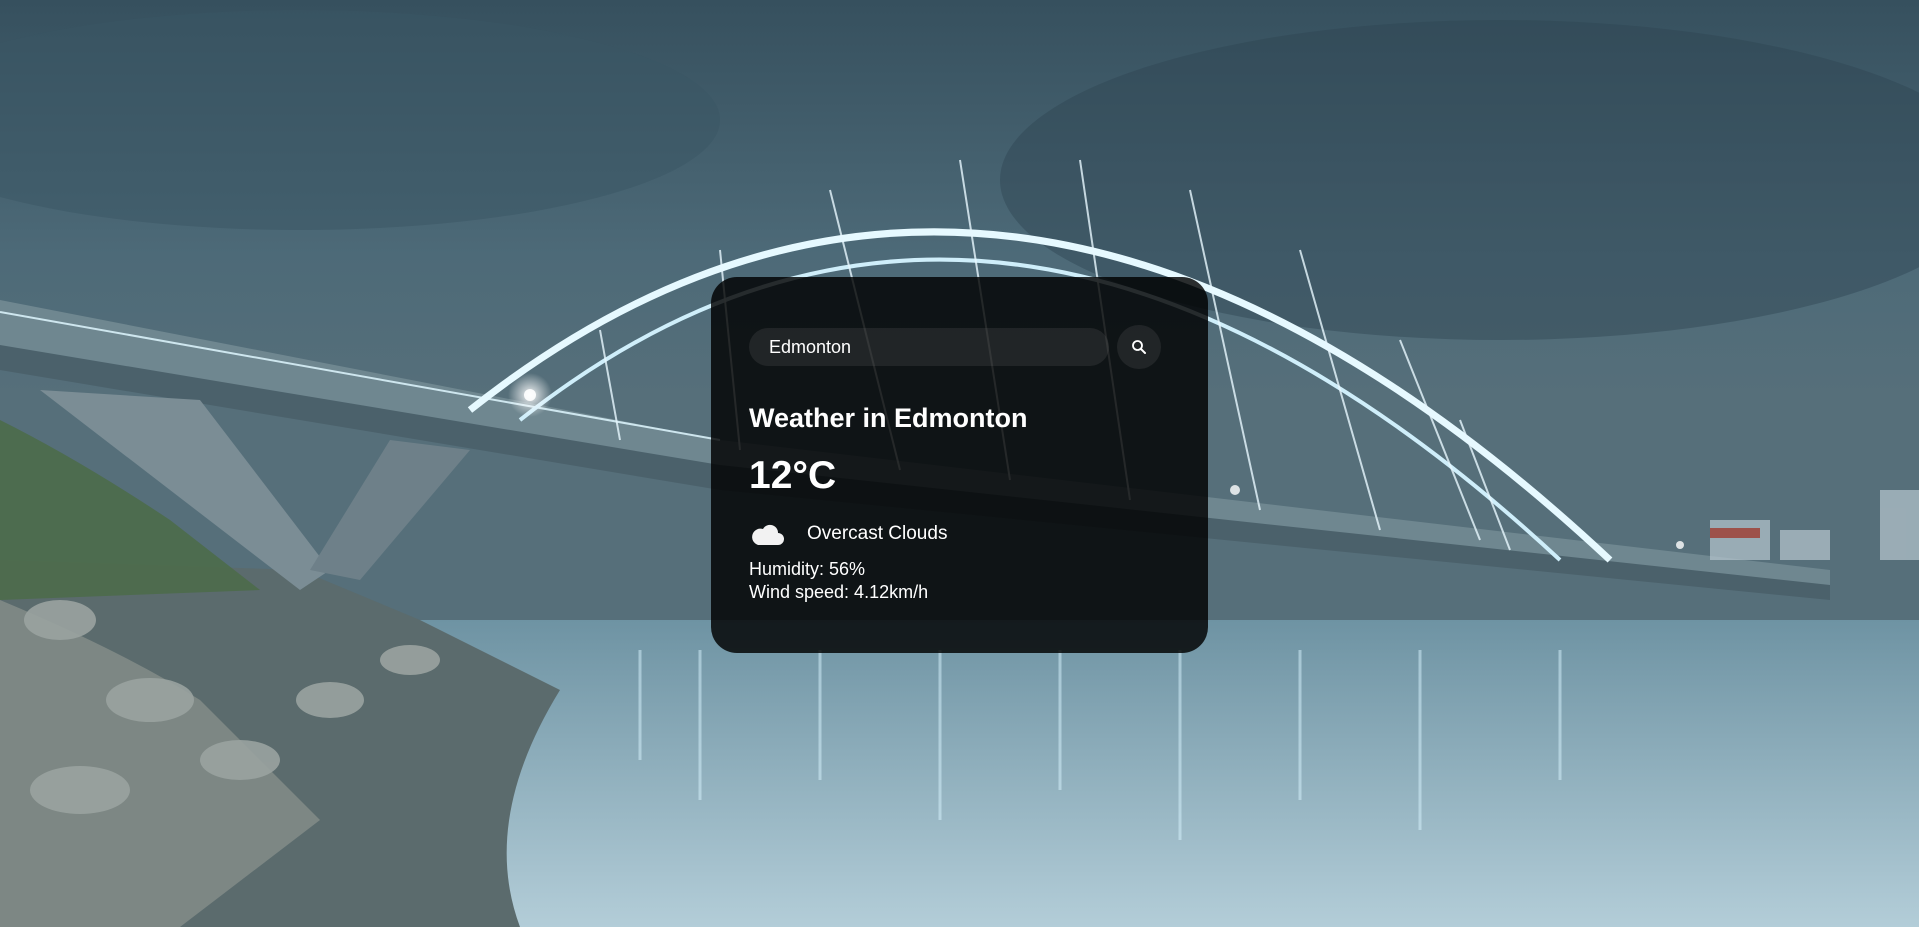 The width and height of the screenshot is (1919, 927). I want to click on search-bar, so click(955, 347).